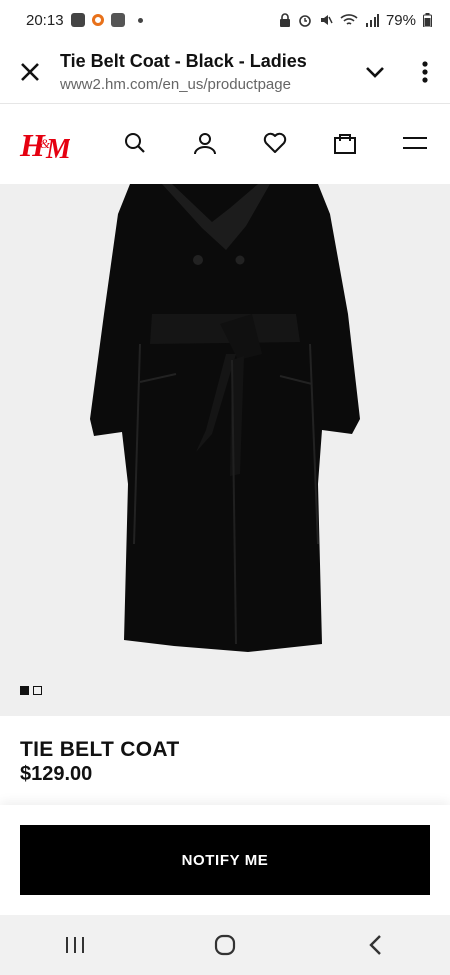 This screenshot has width=450, height=975. I want to click on status-left: 20:13, so click(84, 20).